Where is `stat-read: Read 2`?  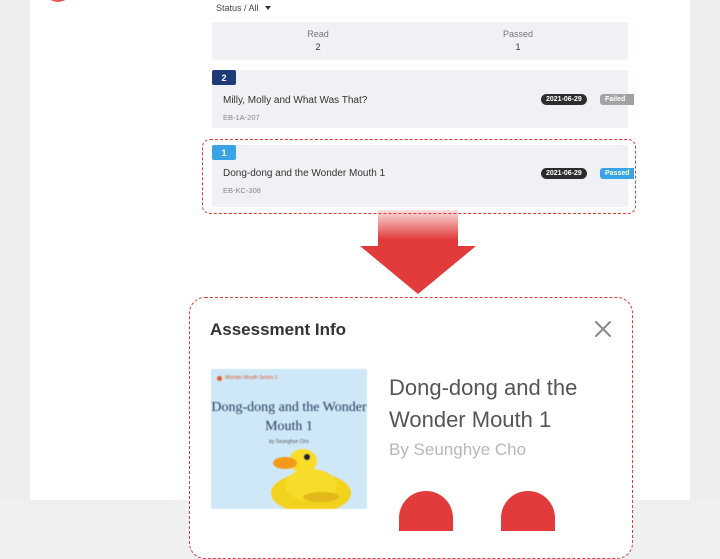
stat-read: Read 2 is located at coordinates (318, 40).